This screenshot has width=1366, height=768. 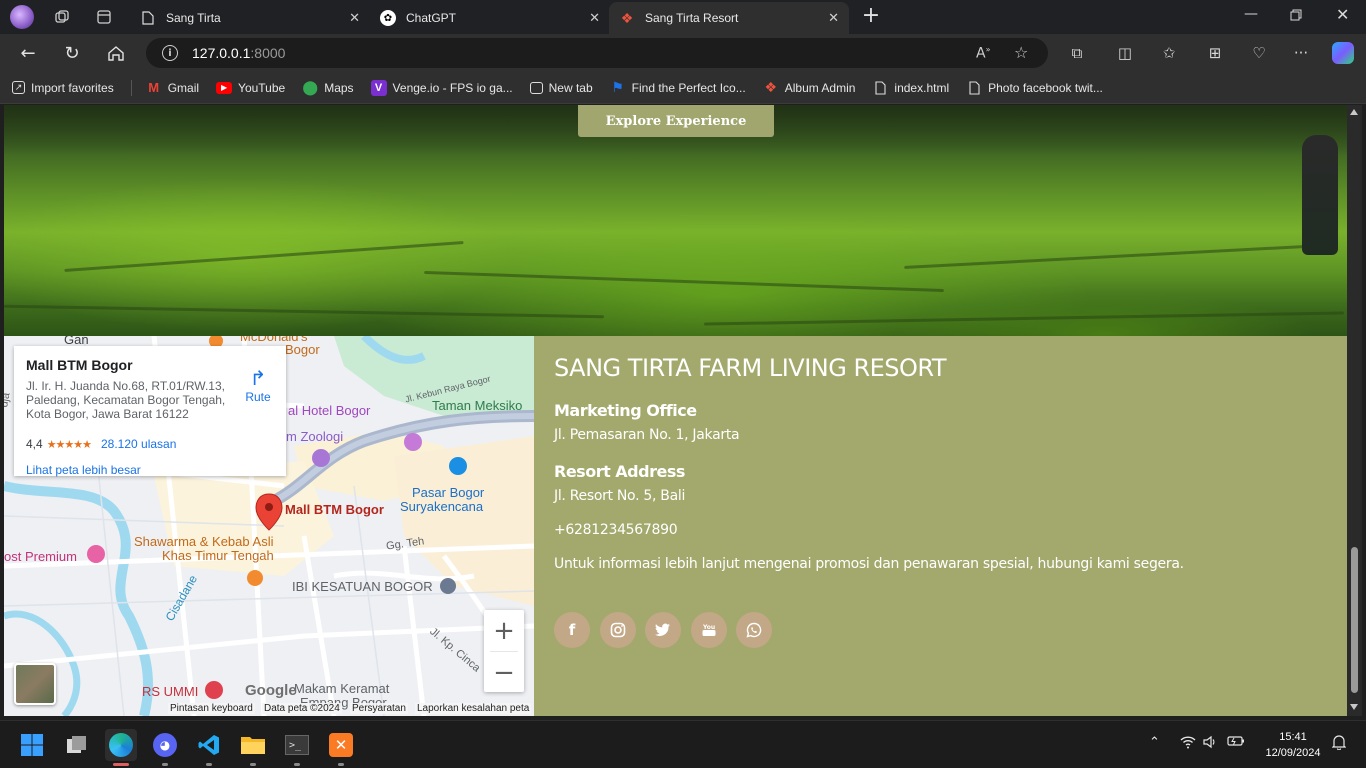 What do you see at coordinates (329, 410) in the screenshot?
I see `map-label-hotel: al Hotel Bogor` at bounding box center [329, 410].